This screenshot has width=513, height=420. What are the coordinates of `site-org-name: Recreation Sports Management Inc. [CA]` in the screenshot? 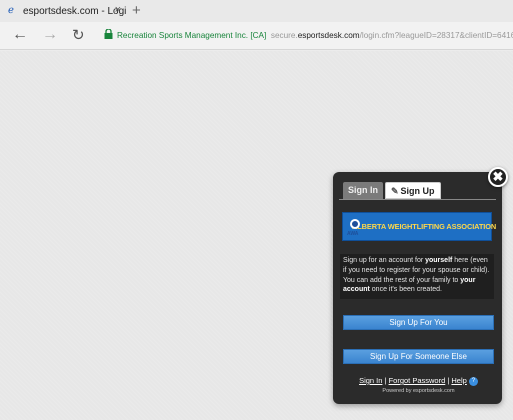 It's located at (192, 35).